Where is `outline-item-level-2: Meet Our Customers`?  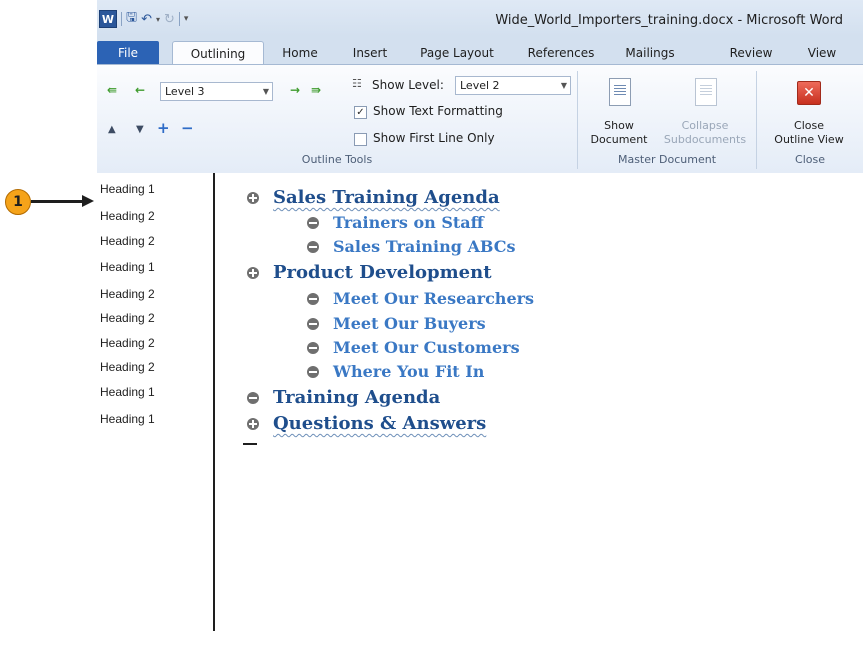
outline-item-level-2: Meet Our Customers is located at coordinates (413, 347).